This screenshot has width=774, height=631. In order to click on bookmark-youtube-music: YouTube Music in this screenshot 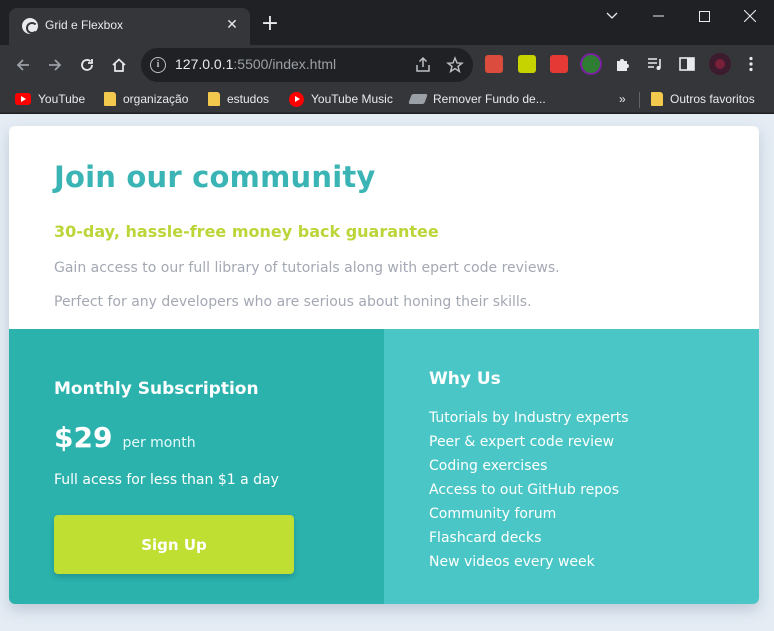, I will do `click(341, 99)`.